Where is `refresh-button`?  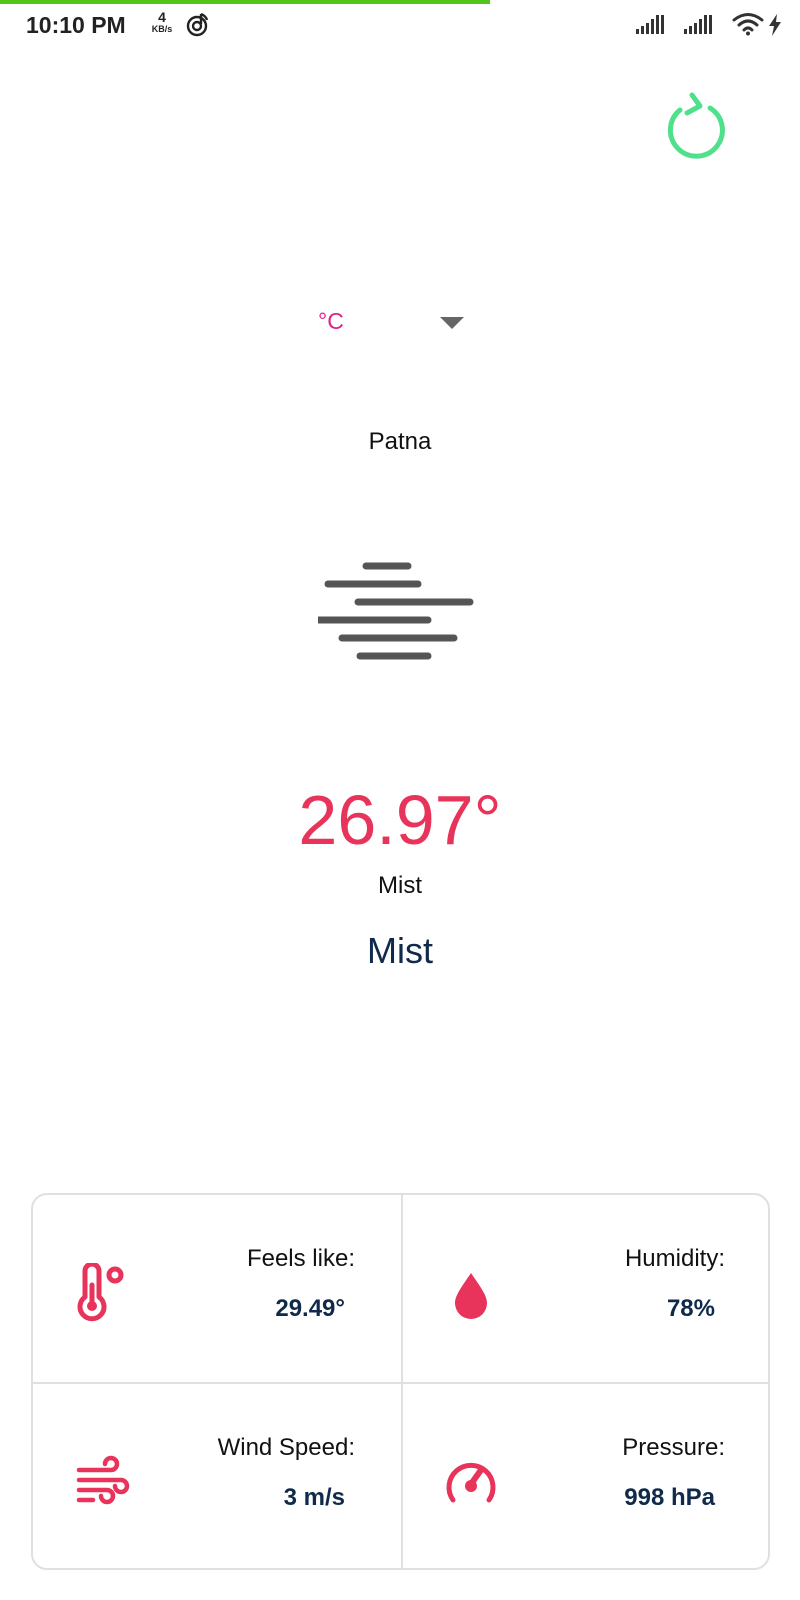 refresh-button is located at coordinates (696, 126).